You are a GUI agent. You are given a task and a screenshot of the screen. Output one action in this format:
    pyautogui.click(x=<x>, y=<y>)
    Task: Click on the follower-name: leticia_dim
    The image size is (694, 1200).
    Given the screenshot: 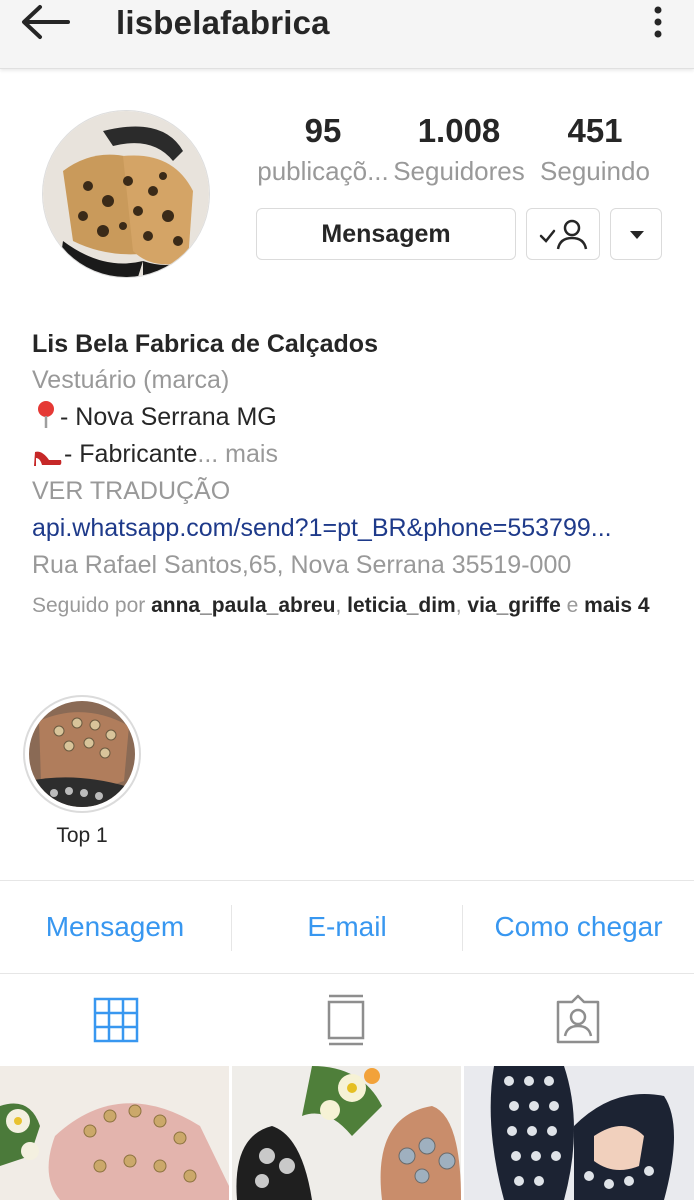 What is the action you would take?
    pyautogui.click(x=401, y=605)
    